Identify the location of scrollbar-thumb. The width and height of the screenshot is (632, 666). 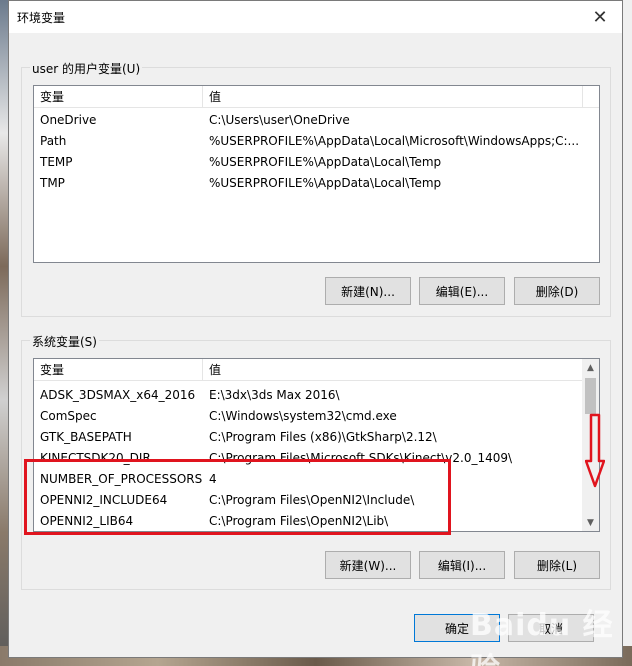
(590, 396).